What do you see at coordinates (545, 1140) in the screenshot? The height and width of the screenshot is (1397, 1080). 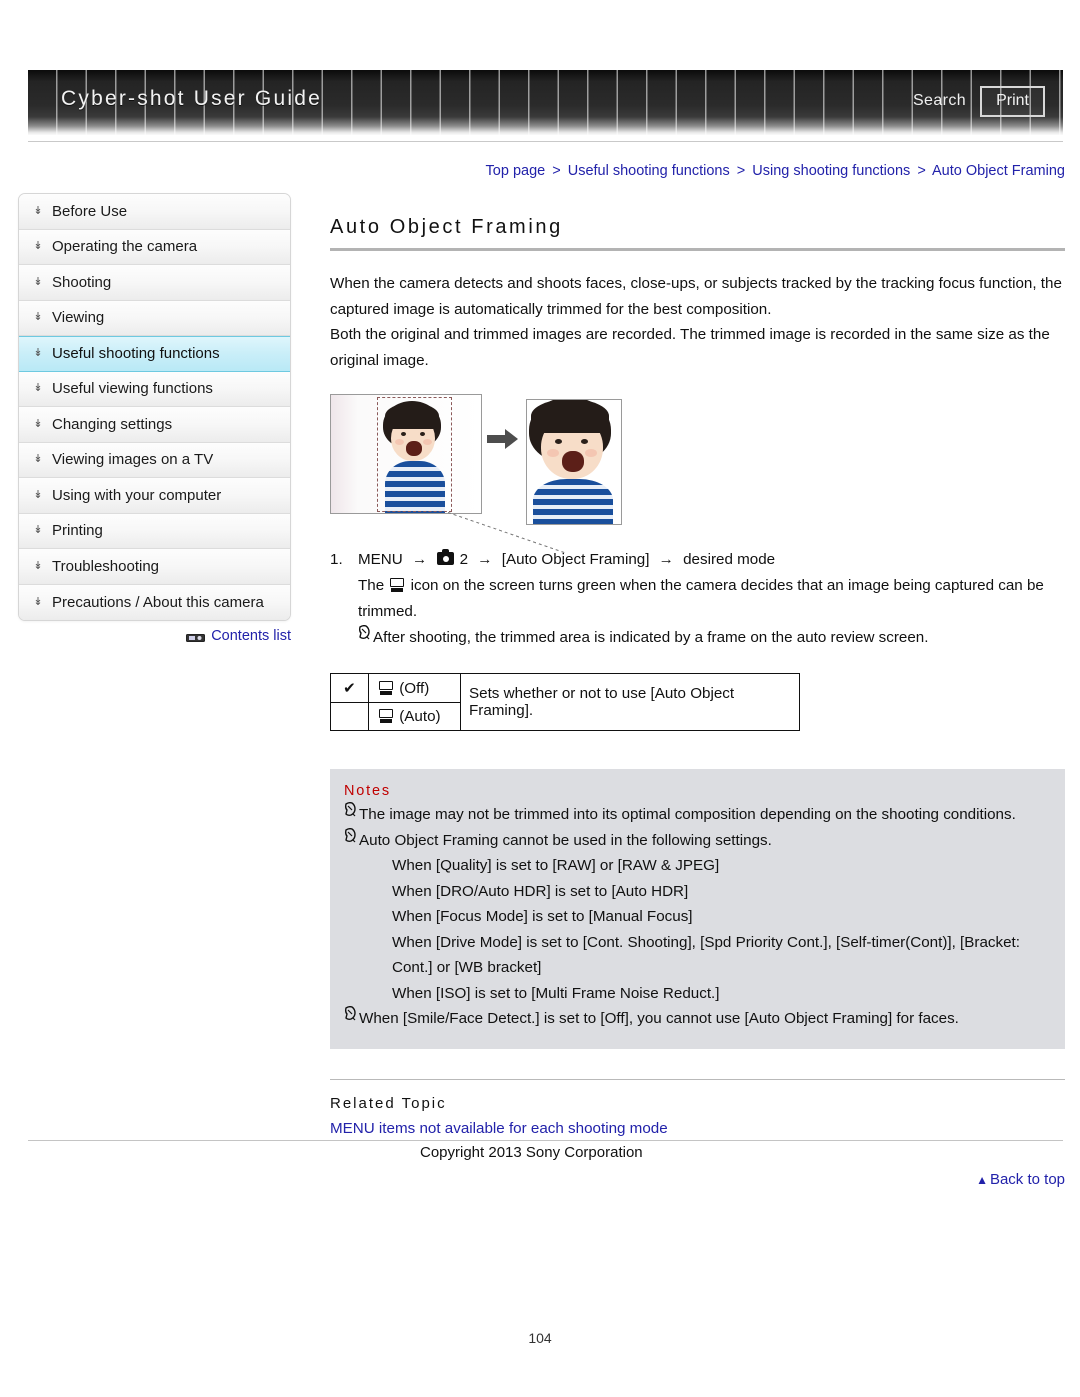 I see `footer-divider` at bounding box center [545, 1140].